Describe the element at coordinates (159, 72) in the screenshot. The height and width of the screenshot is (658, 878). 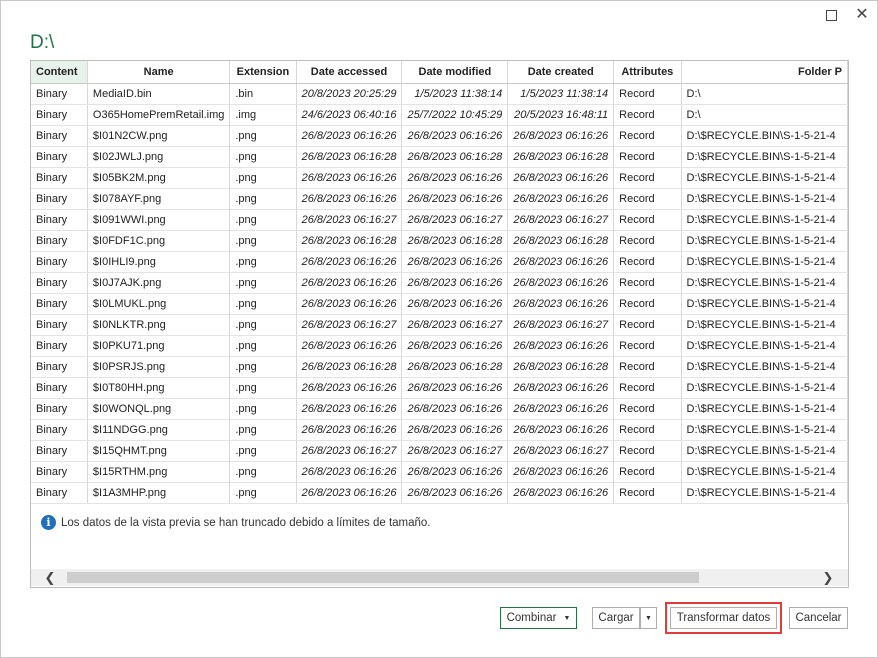
I see `column-header-name: Name` at that location.